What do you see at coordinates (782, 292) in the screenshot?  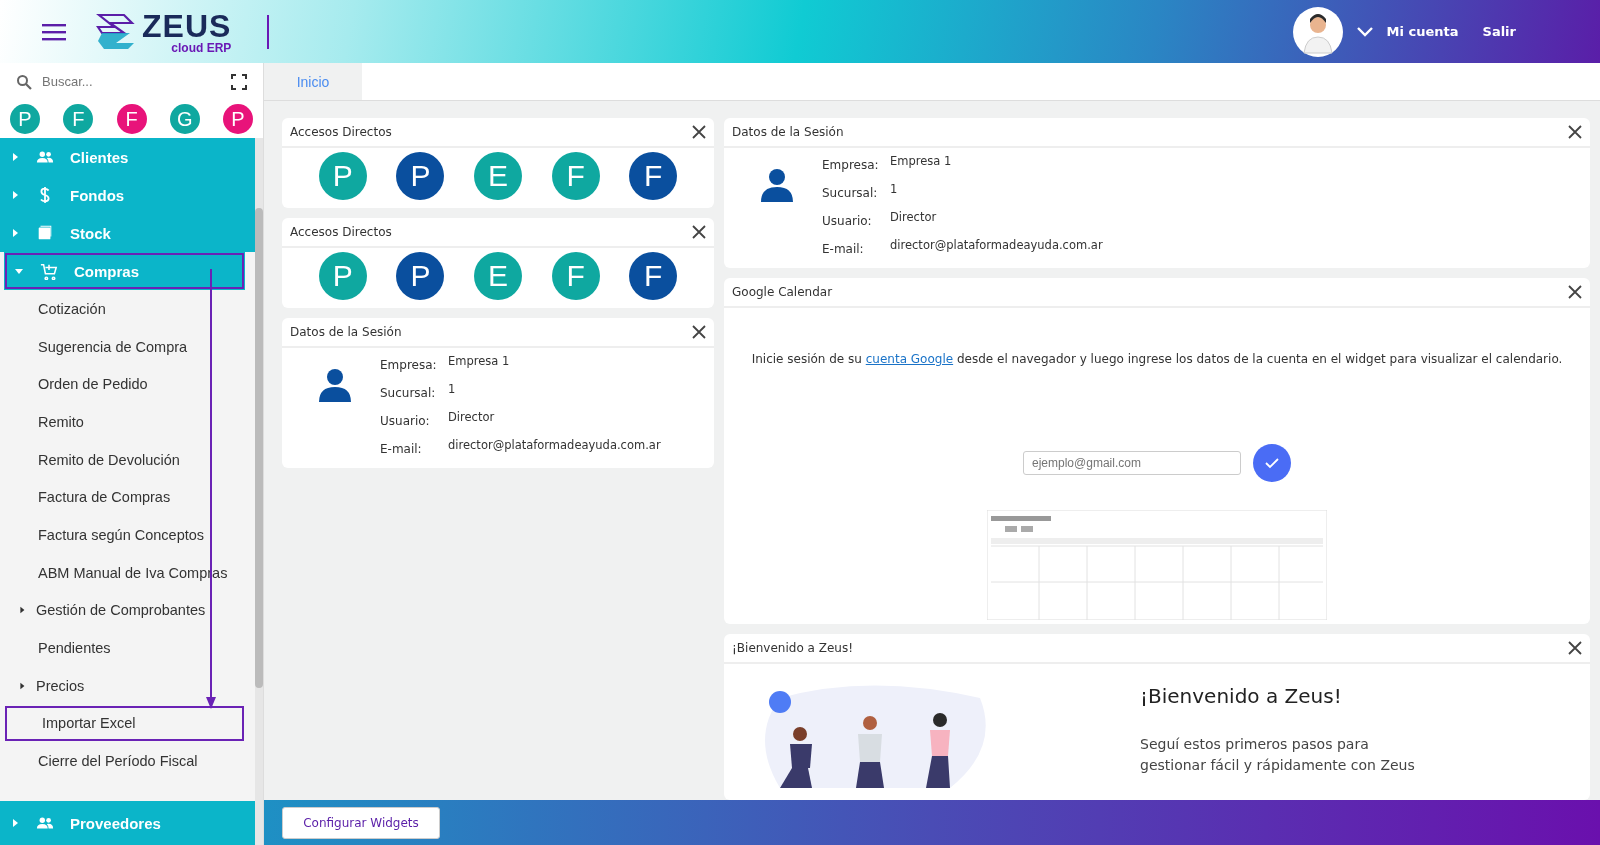 I see `widget-title: Google Calendar` at bounding box center [782, 292].